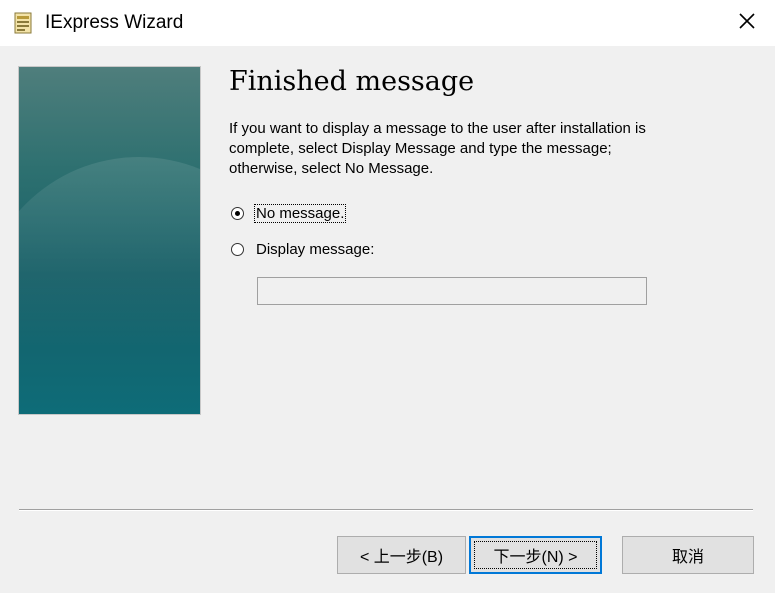  I want to click on display-message-radio, so click(237, 249).